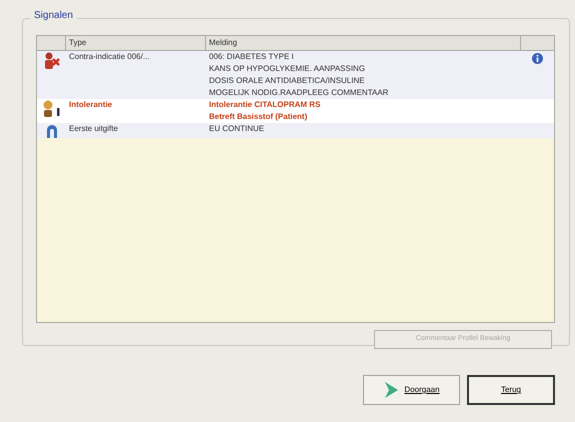 The image size is (575, 422). I want to click on message-line: Betreft Basisstof (Patient), so click(258, 117).